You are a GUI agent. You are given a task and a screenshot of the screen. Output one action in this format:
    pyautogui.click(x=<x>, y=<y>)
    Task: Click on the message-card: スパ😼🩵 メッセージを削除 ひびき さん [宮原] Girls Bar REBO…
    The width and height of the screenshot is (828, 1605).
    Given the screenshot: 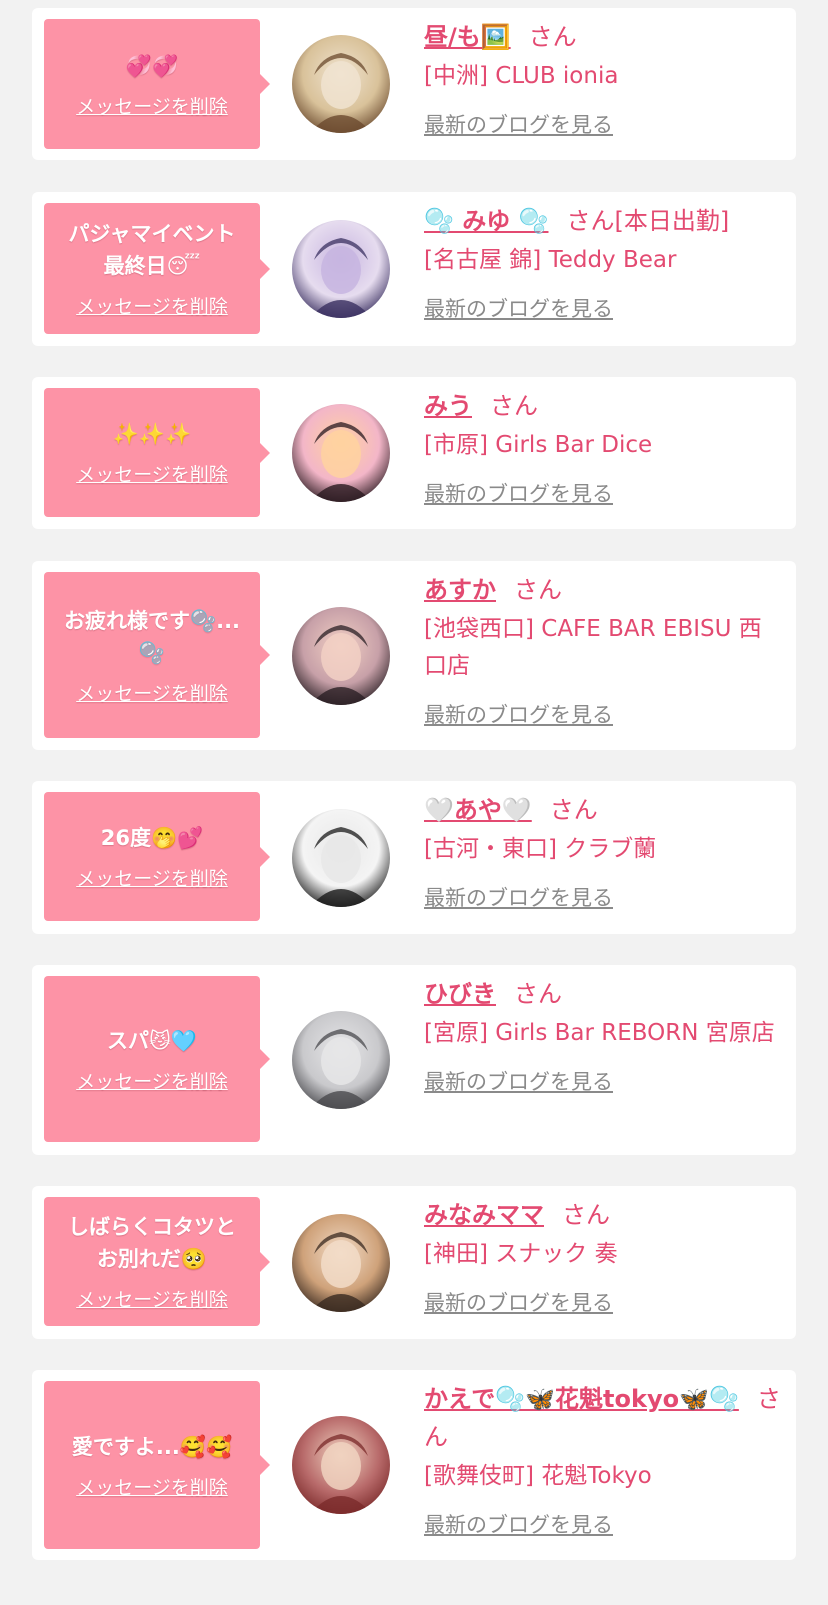 What is the action you would take?
    pyautogui.click(x=414, y=1060)
    